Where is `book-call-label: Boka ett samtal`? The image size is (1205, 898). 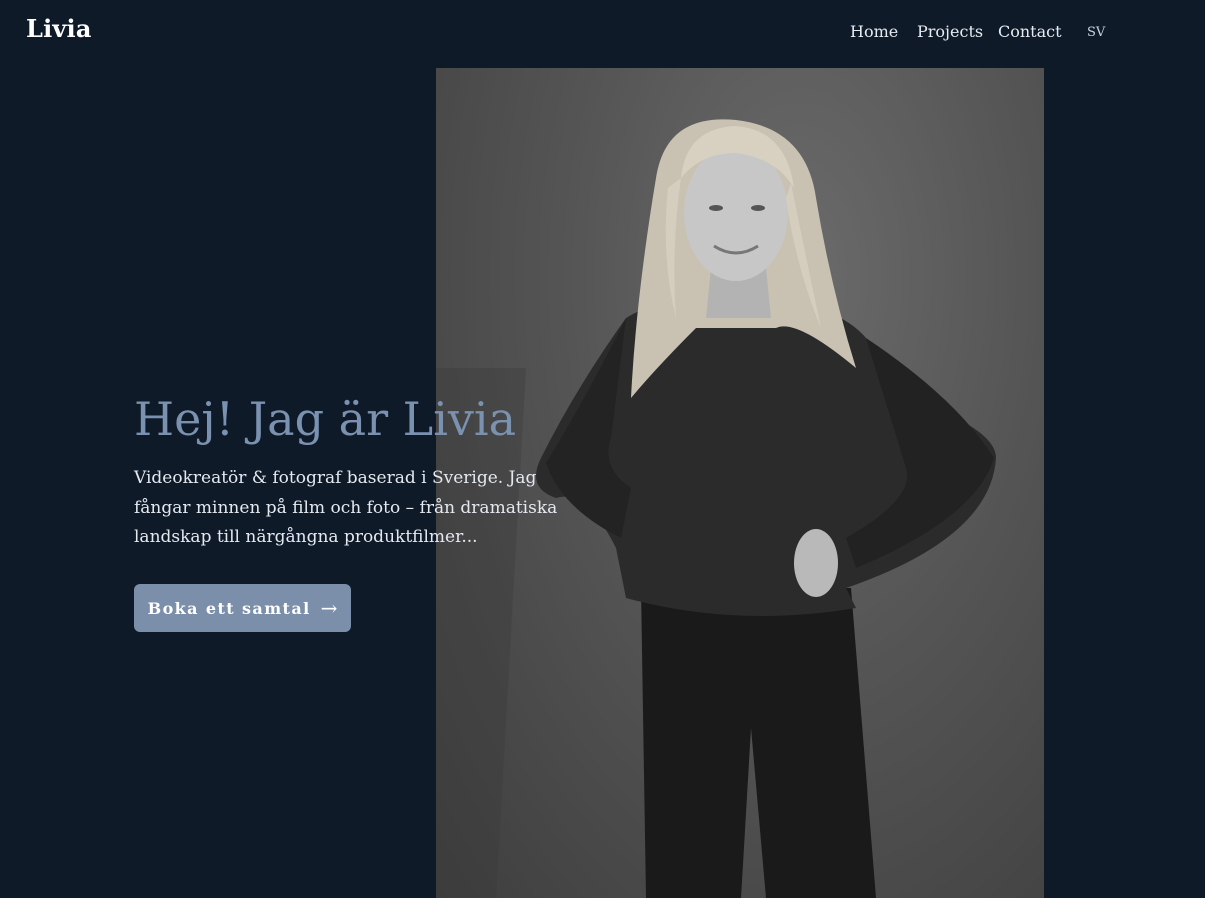 book-call-label: Boka ett samtal is located at coordinates (229, 608).